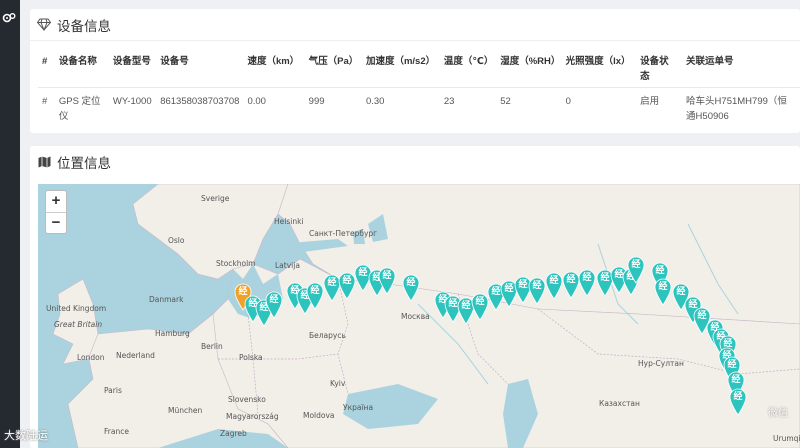  Describe the element at coordinates (252, 416) in the screenshot. I see `map-label-magyarorszag: Magyarország` at that location.